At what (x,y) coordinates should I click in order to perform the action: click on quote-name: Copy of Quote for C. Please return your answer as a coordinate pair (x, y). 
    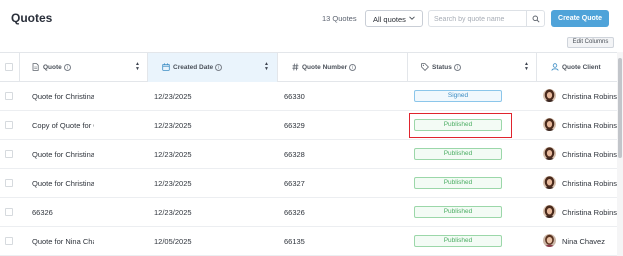
    Looking at the image, I should click on (63, 125).